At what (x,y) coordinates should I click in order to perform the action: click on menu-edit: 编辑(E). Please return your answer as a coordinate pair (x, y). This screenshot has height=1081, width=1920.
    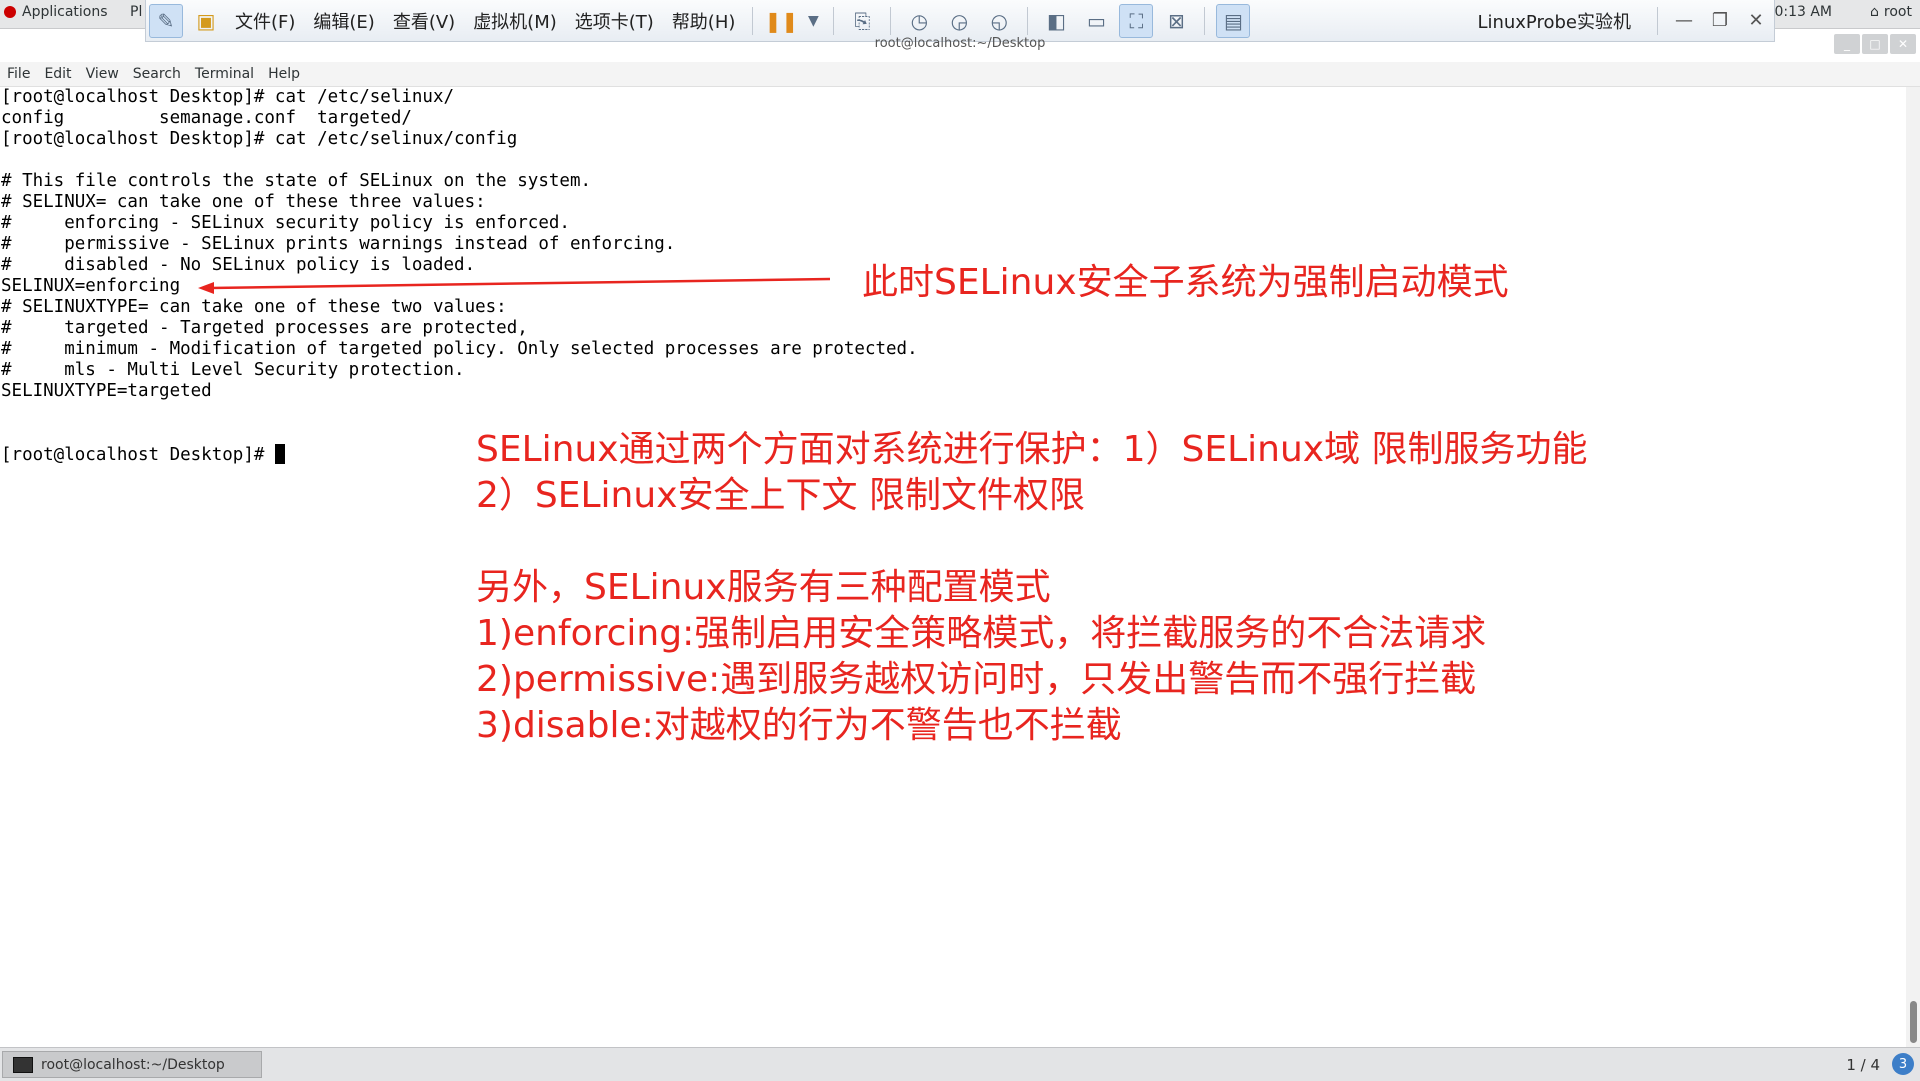
    Looking at the image, I should click on (343, 21).